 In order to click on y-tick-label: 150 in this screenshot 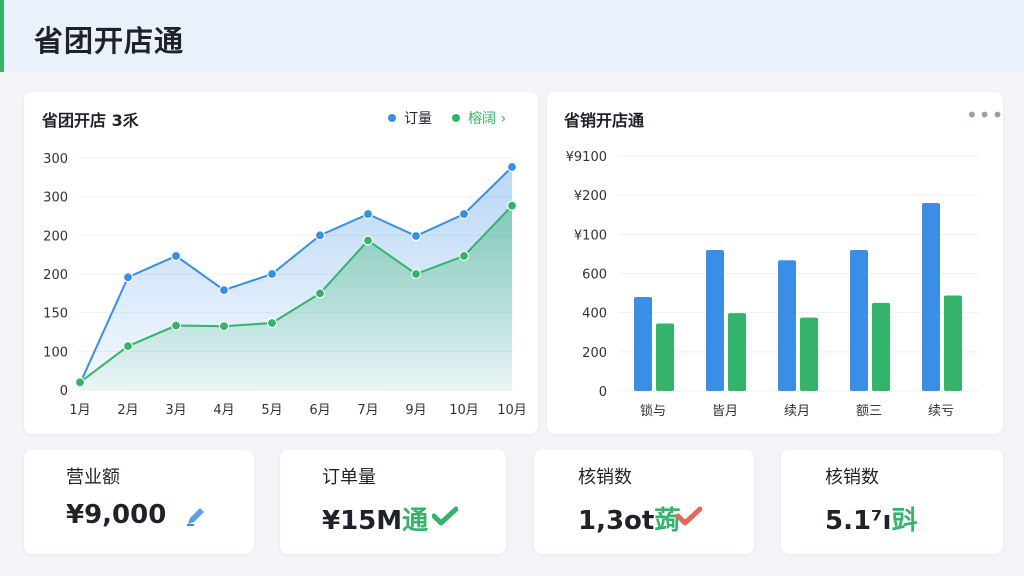, I will do `click(55, 314)`.